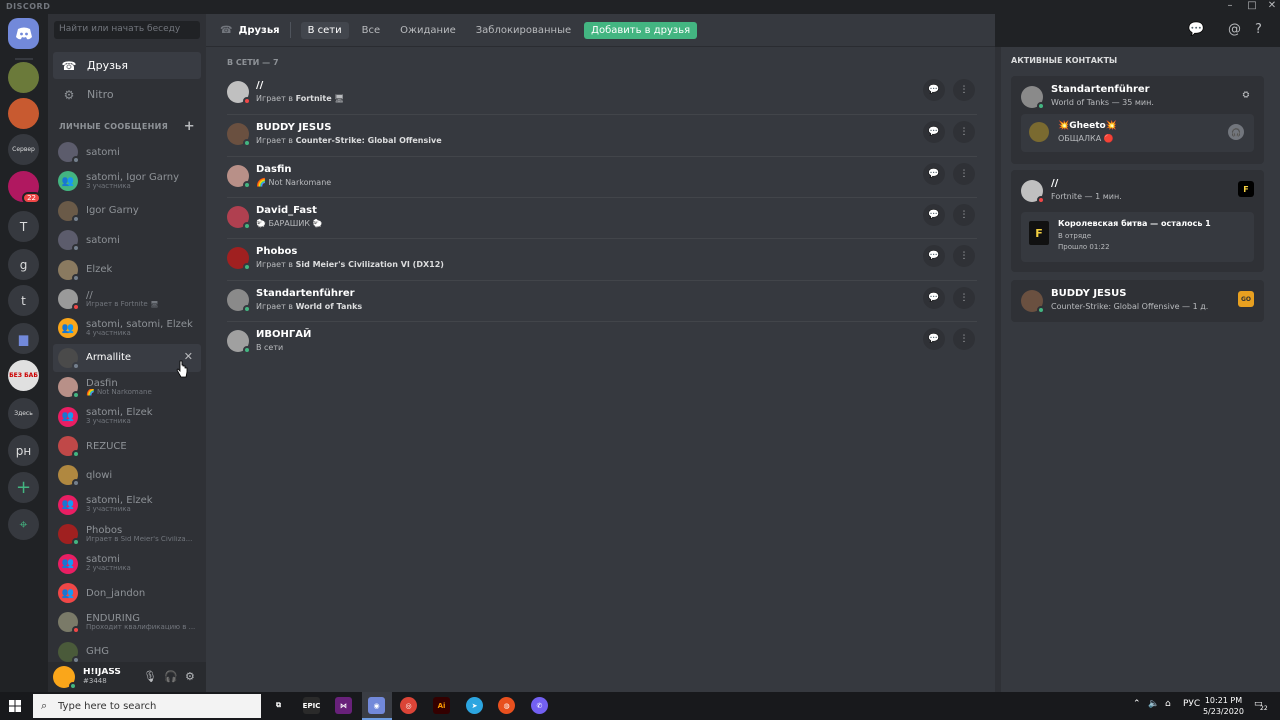 Image resolution: width=1280 pixels, height=720 pixels. Describe the element at coordinates (189, 126) in the screenshot. I see `create-dm-button: +` at that location.